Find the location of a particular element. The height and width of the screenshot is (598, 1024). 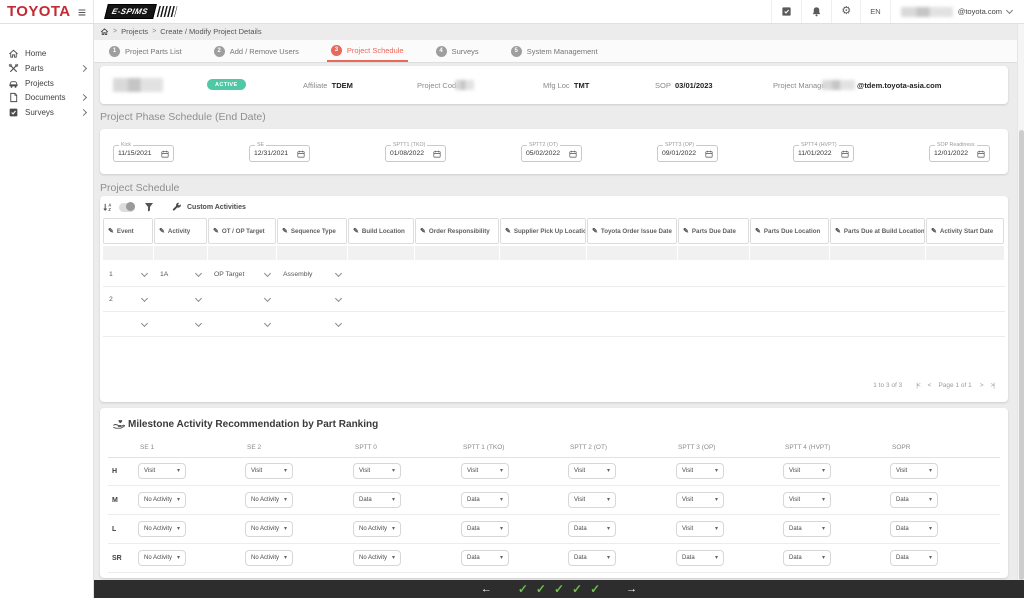

sort-icon: AZ is located at coordinates (107, 207).